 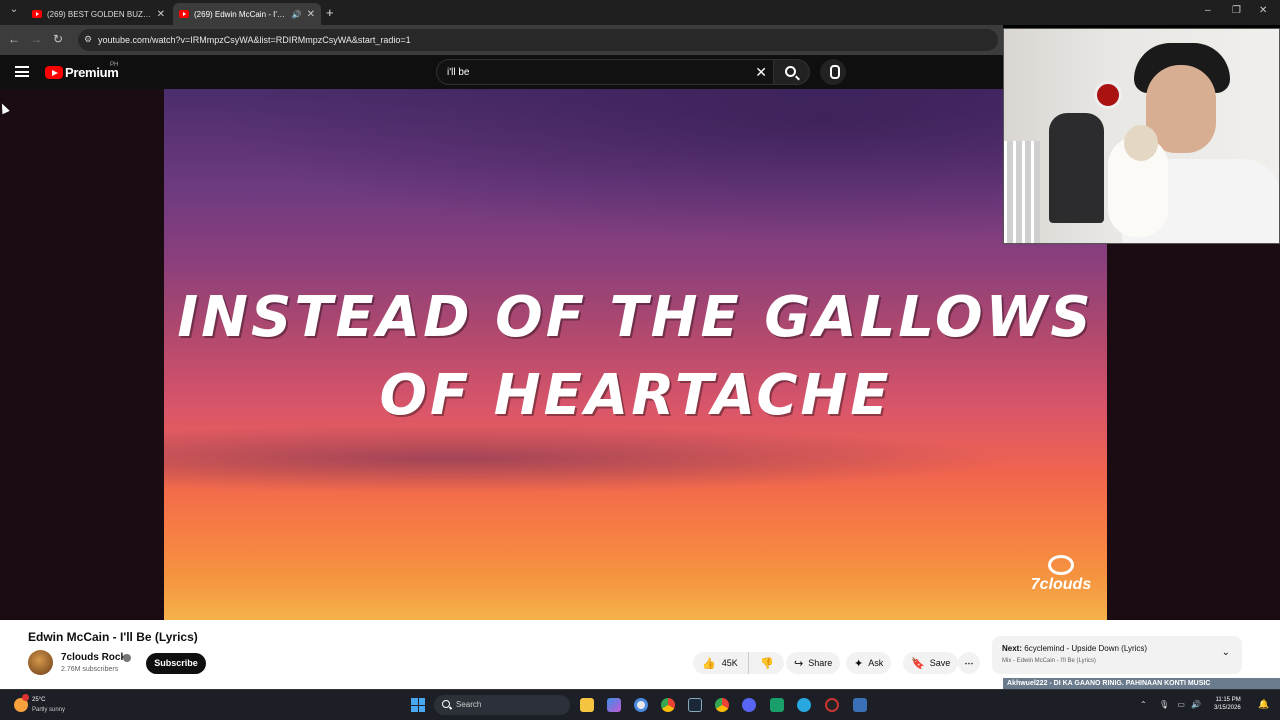 I want to click on more-actions-button: ⋯, so click(x=969, y=663).